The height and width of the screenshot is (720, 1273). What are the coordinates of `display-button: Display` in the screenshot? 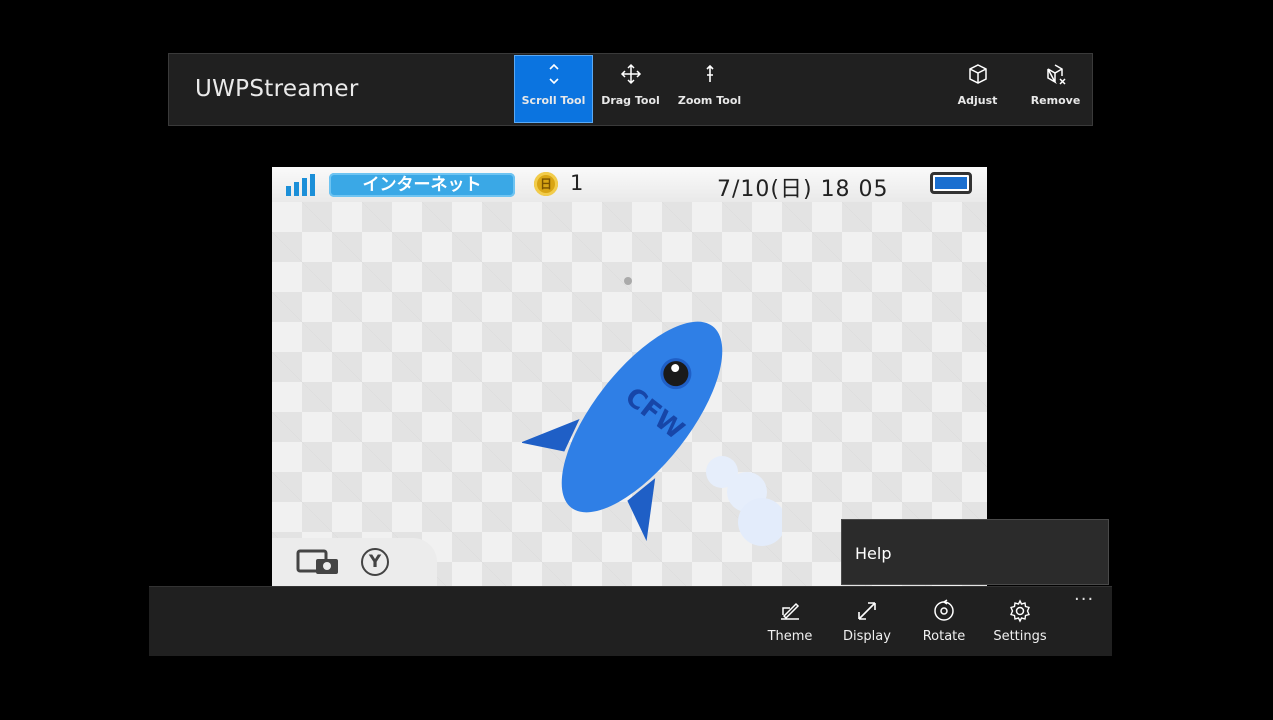 It's located at (867, 621).